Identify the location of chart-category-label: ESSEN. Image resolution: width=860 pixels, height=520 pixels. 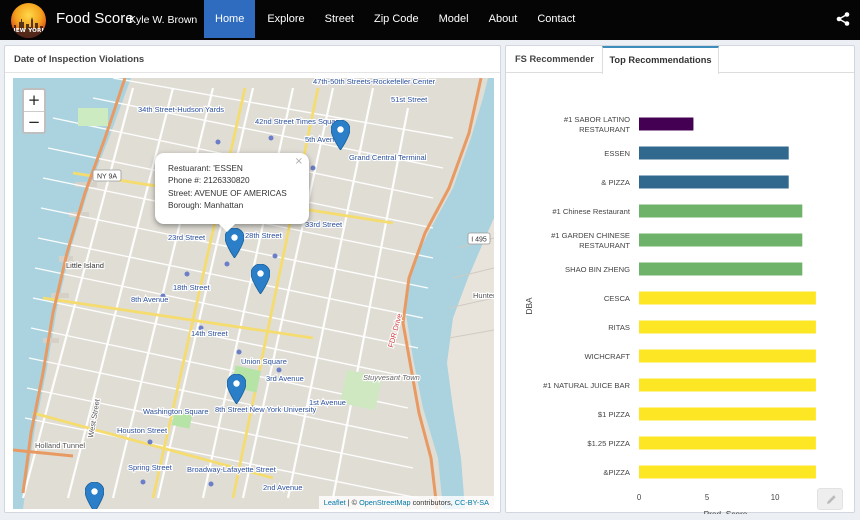
(617, 153).